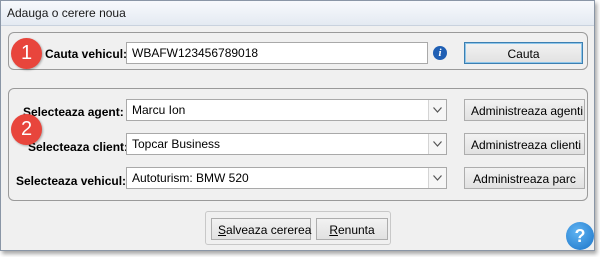 Image resolution: width=600 pixels, height=257 pixels. What do you see at coordinates (333, 230) in the screenshot?
I see `cancel-accesskey: R` at bounding box center [333, 230].